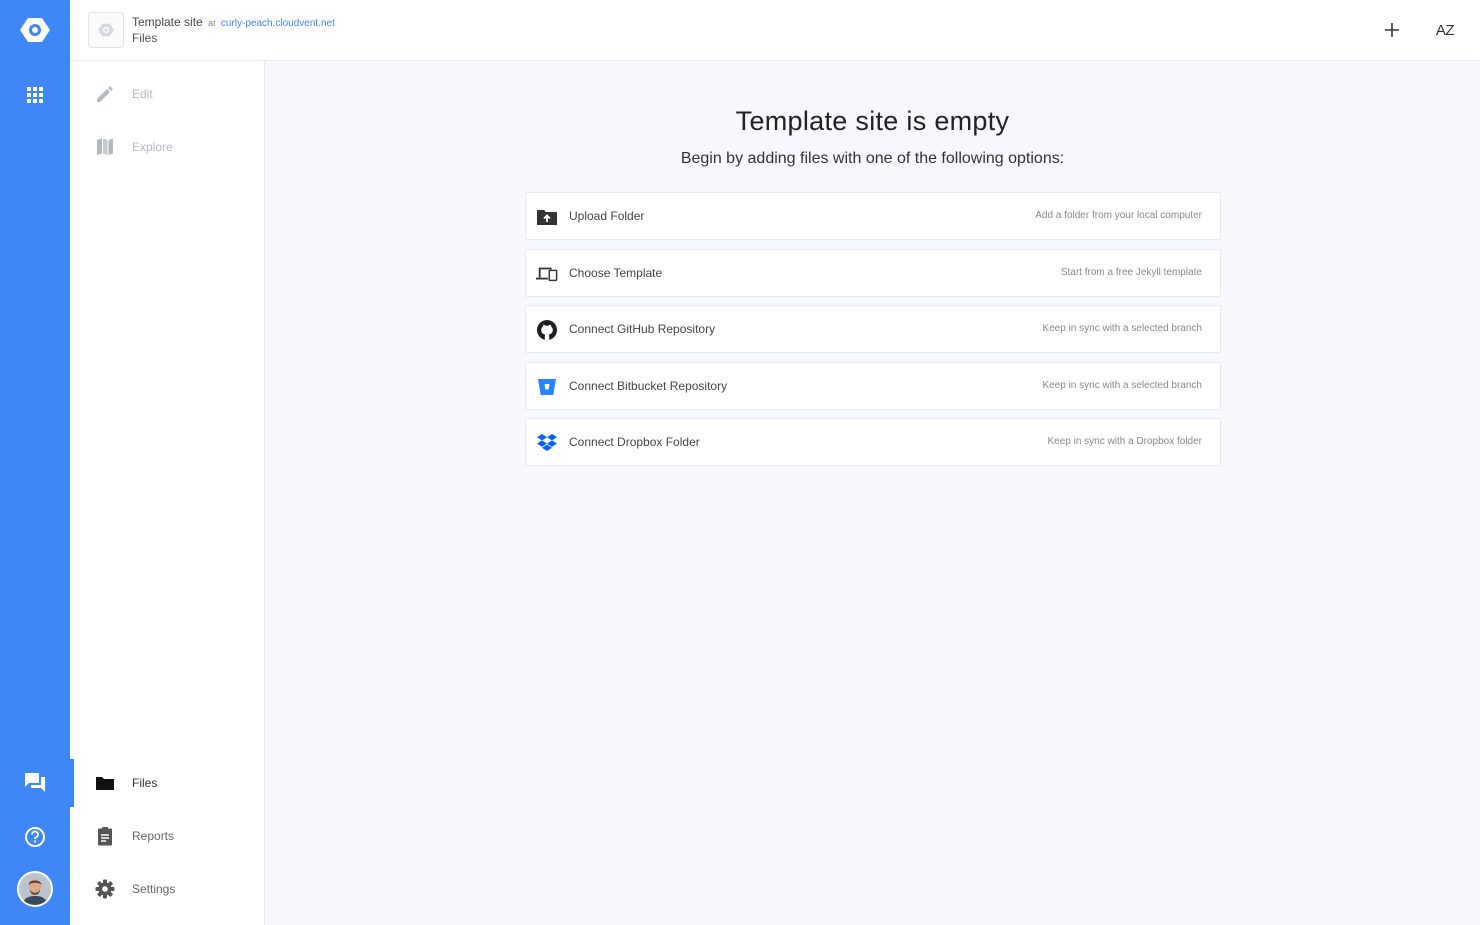  What do you see at coordinates (167, 493) in the screenshot?
I see `sidebar: Edit Explore Files Reports Settings` at bounding box center [167, 493].